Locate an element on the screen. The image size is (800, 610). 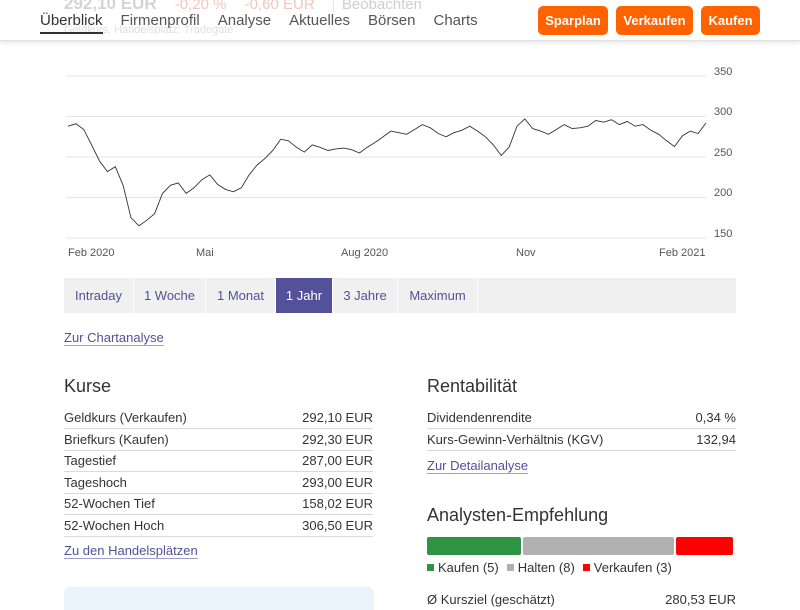
legend-item-halten: Halten (8) is located at coordinates (540, 567).